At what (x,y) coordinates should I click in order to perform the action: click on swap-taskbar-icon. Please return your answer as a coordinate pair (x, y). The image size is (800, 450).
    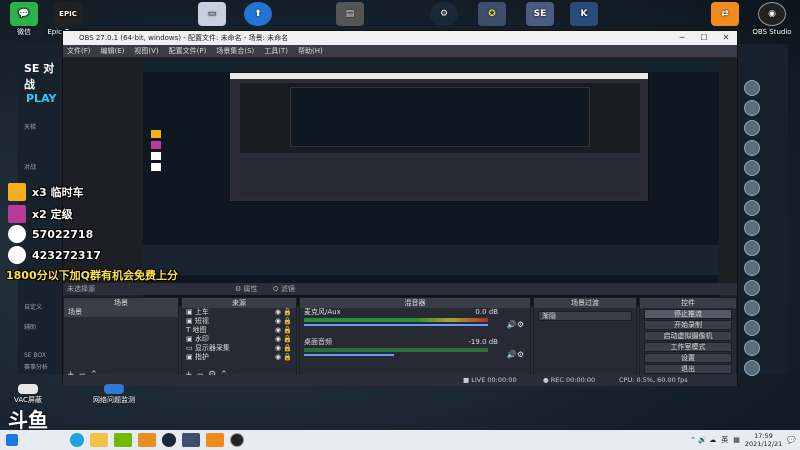
    Looking at the image, I should click on (215, 440).